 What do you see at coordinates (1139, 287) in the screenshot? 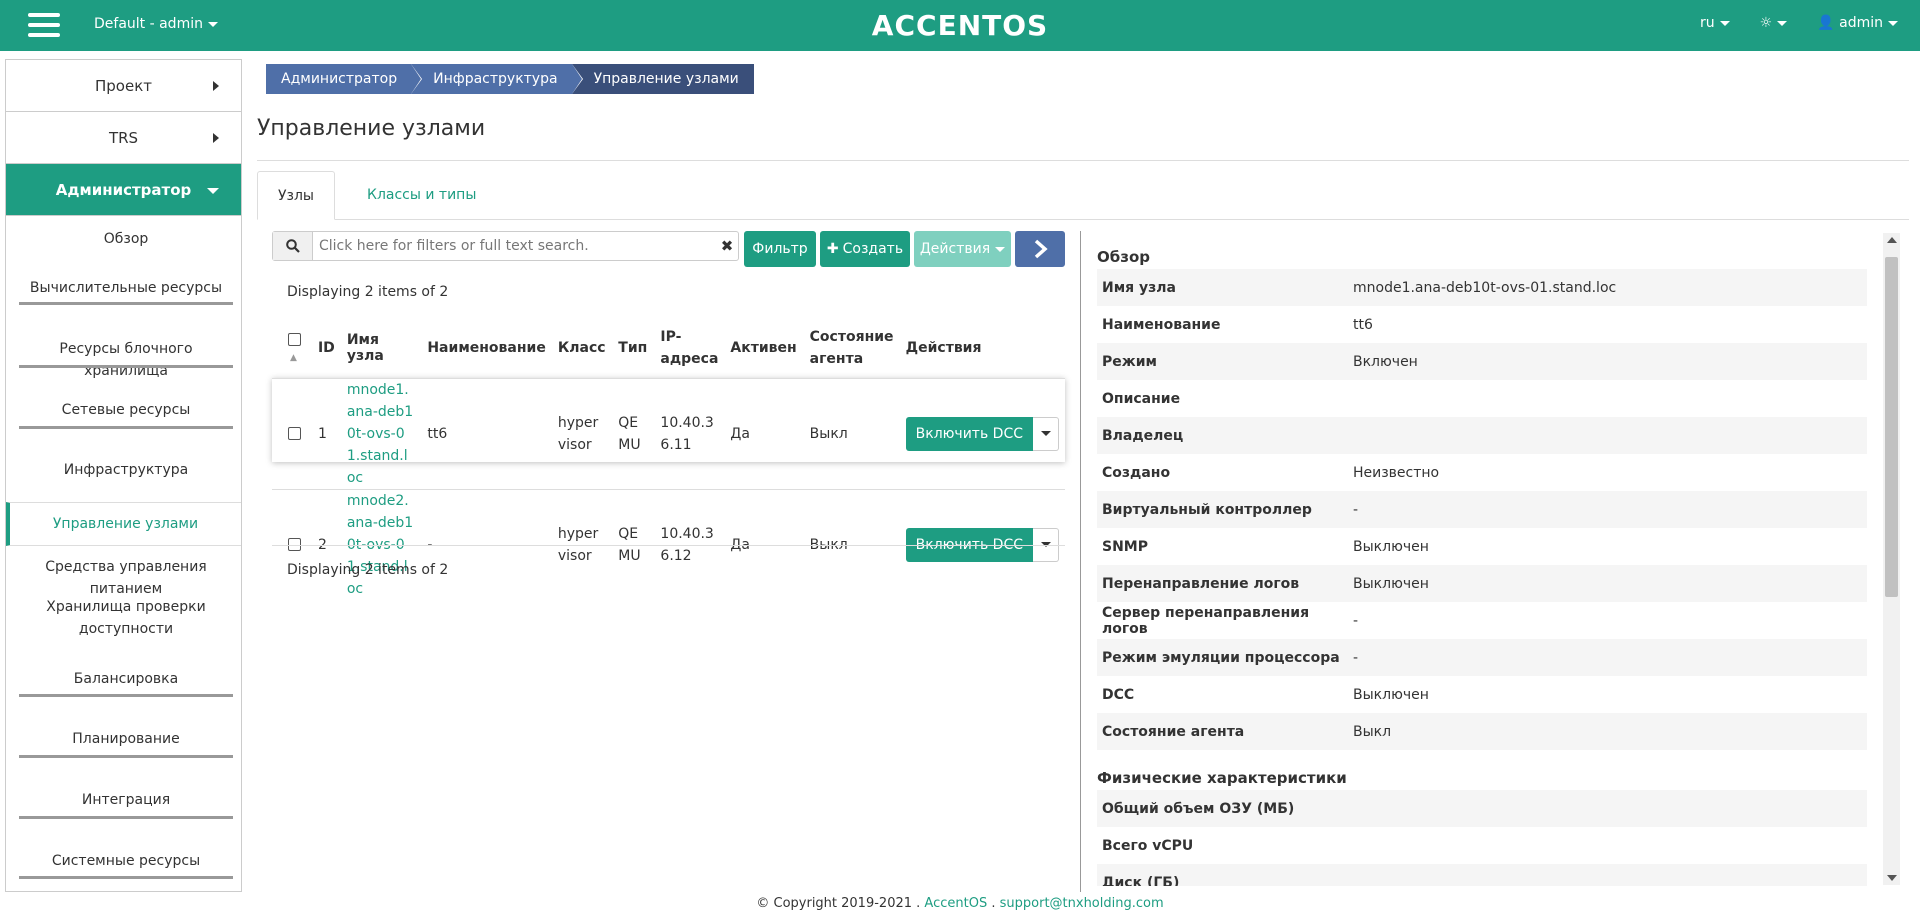
I see `detail-key: Имя узла` at bounding box center [1139, 287].